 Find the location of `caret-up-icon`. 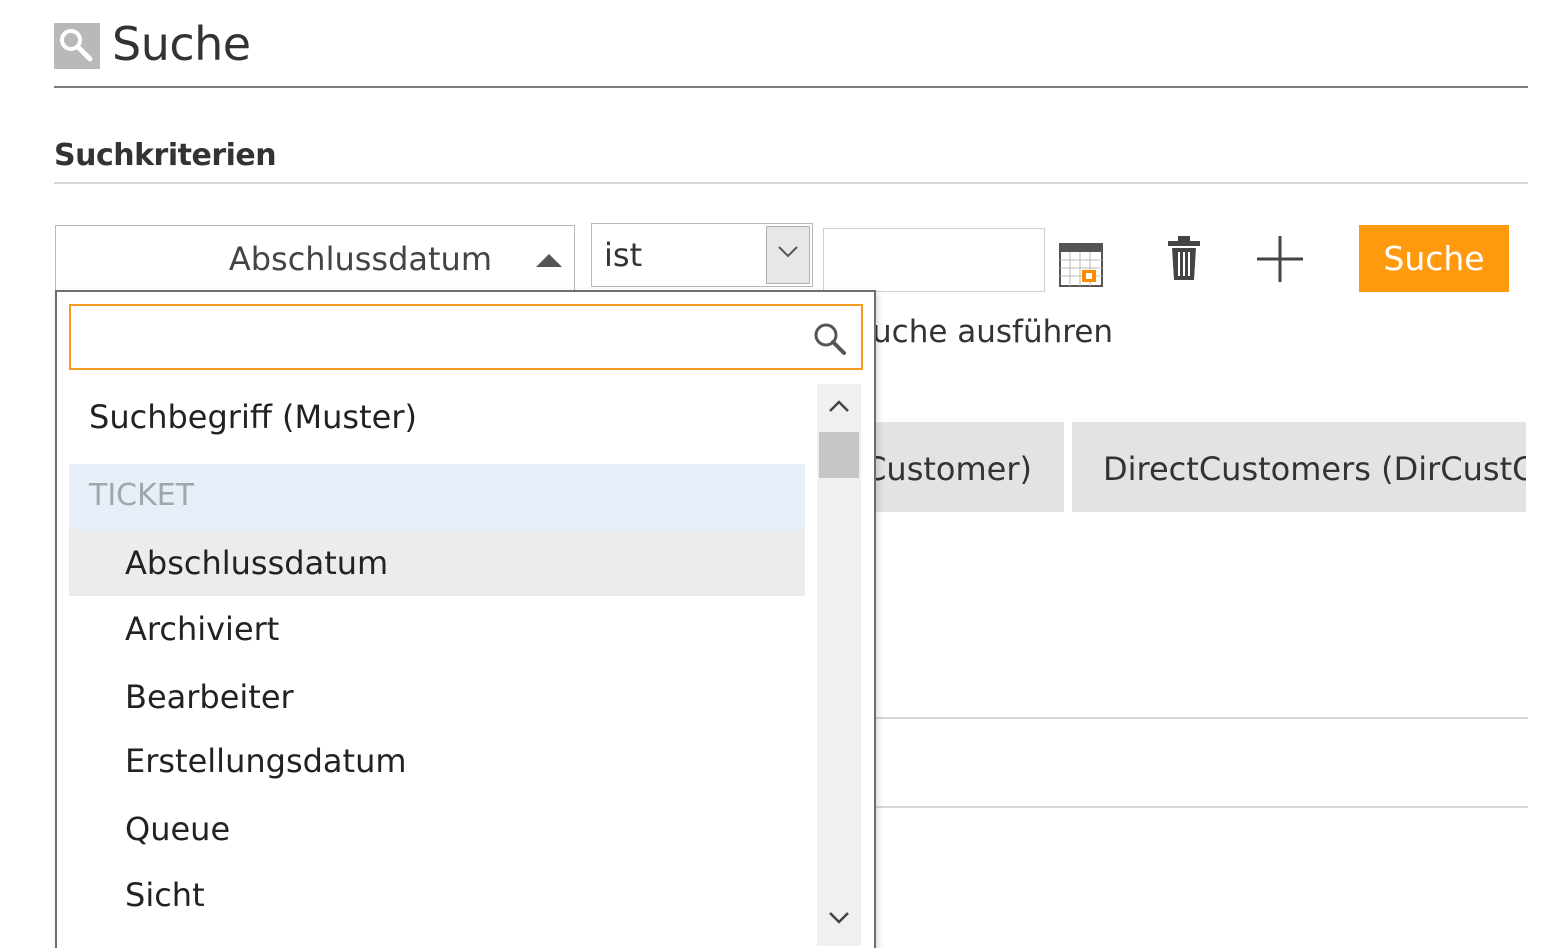

caret-up-icon is located at coordinates (549, 260).